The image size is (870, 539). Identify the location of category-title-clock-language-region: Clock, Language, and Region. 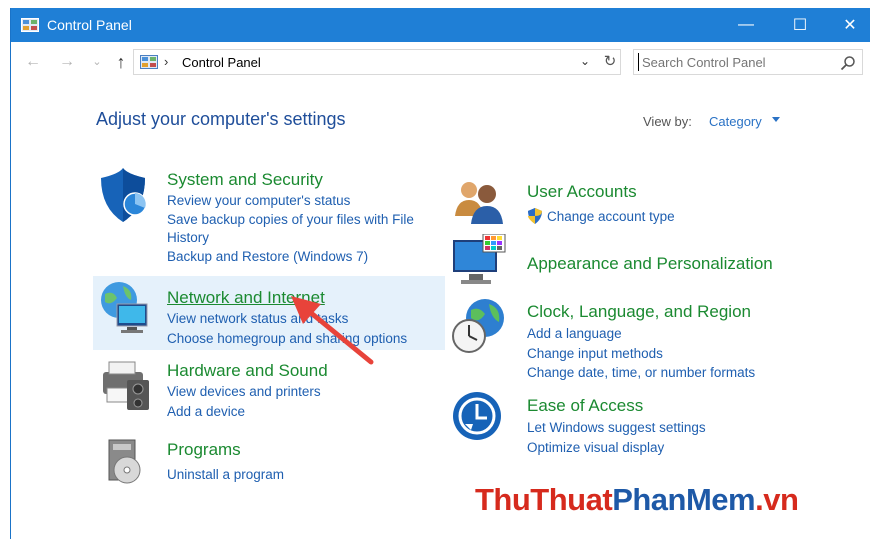
(639, 312).